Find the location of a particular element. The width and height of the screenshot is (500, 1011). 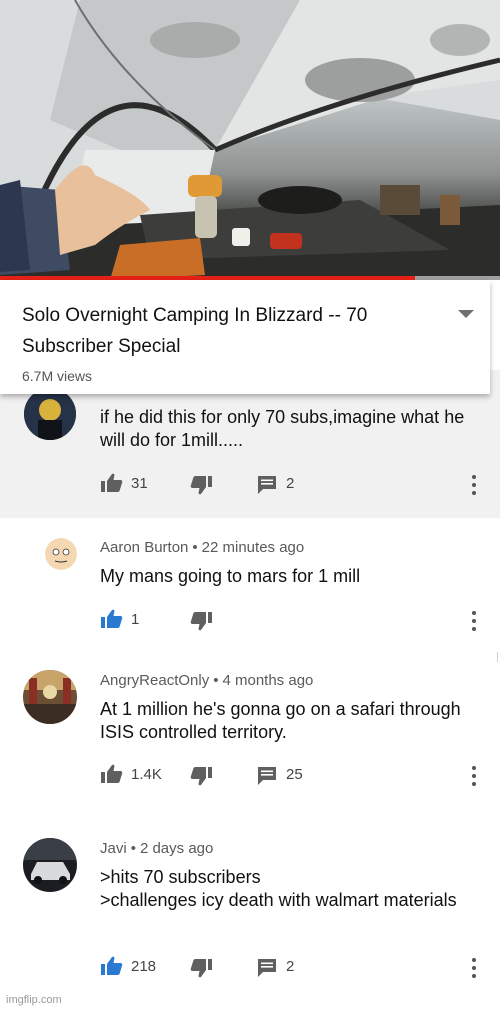

watermark: imgflip.com is located at coordinates (34, 1000).